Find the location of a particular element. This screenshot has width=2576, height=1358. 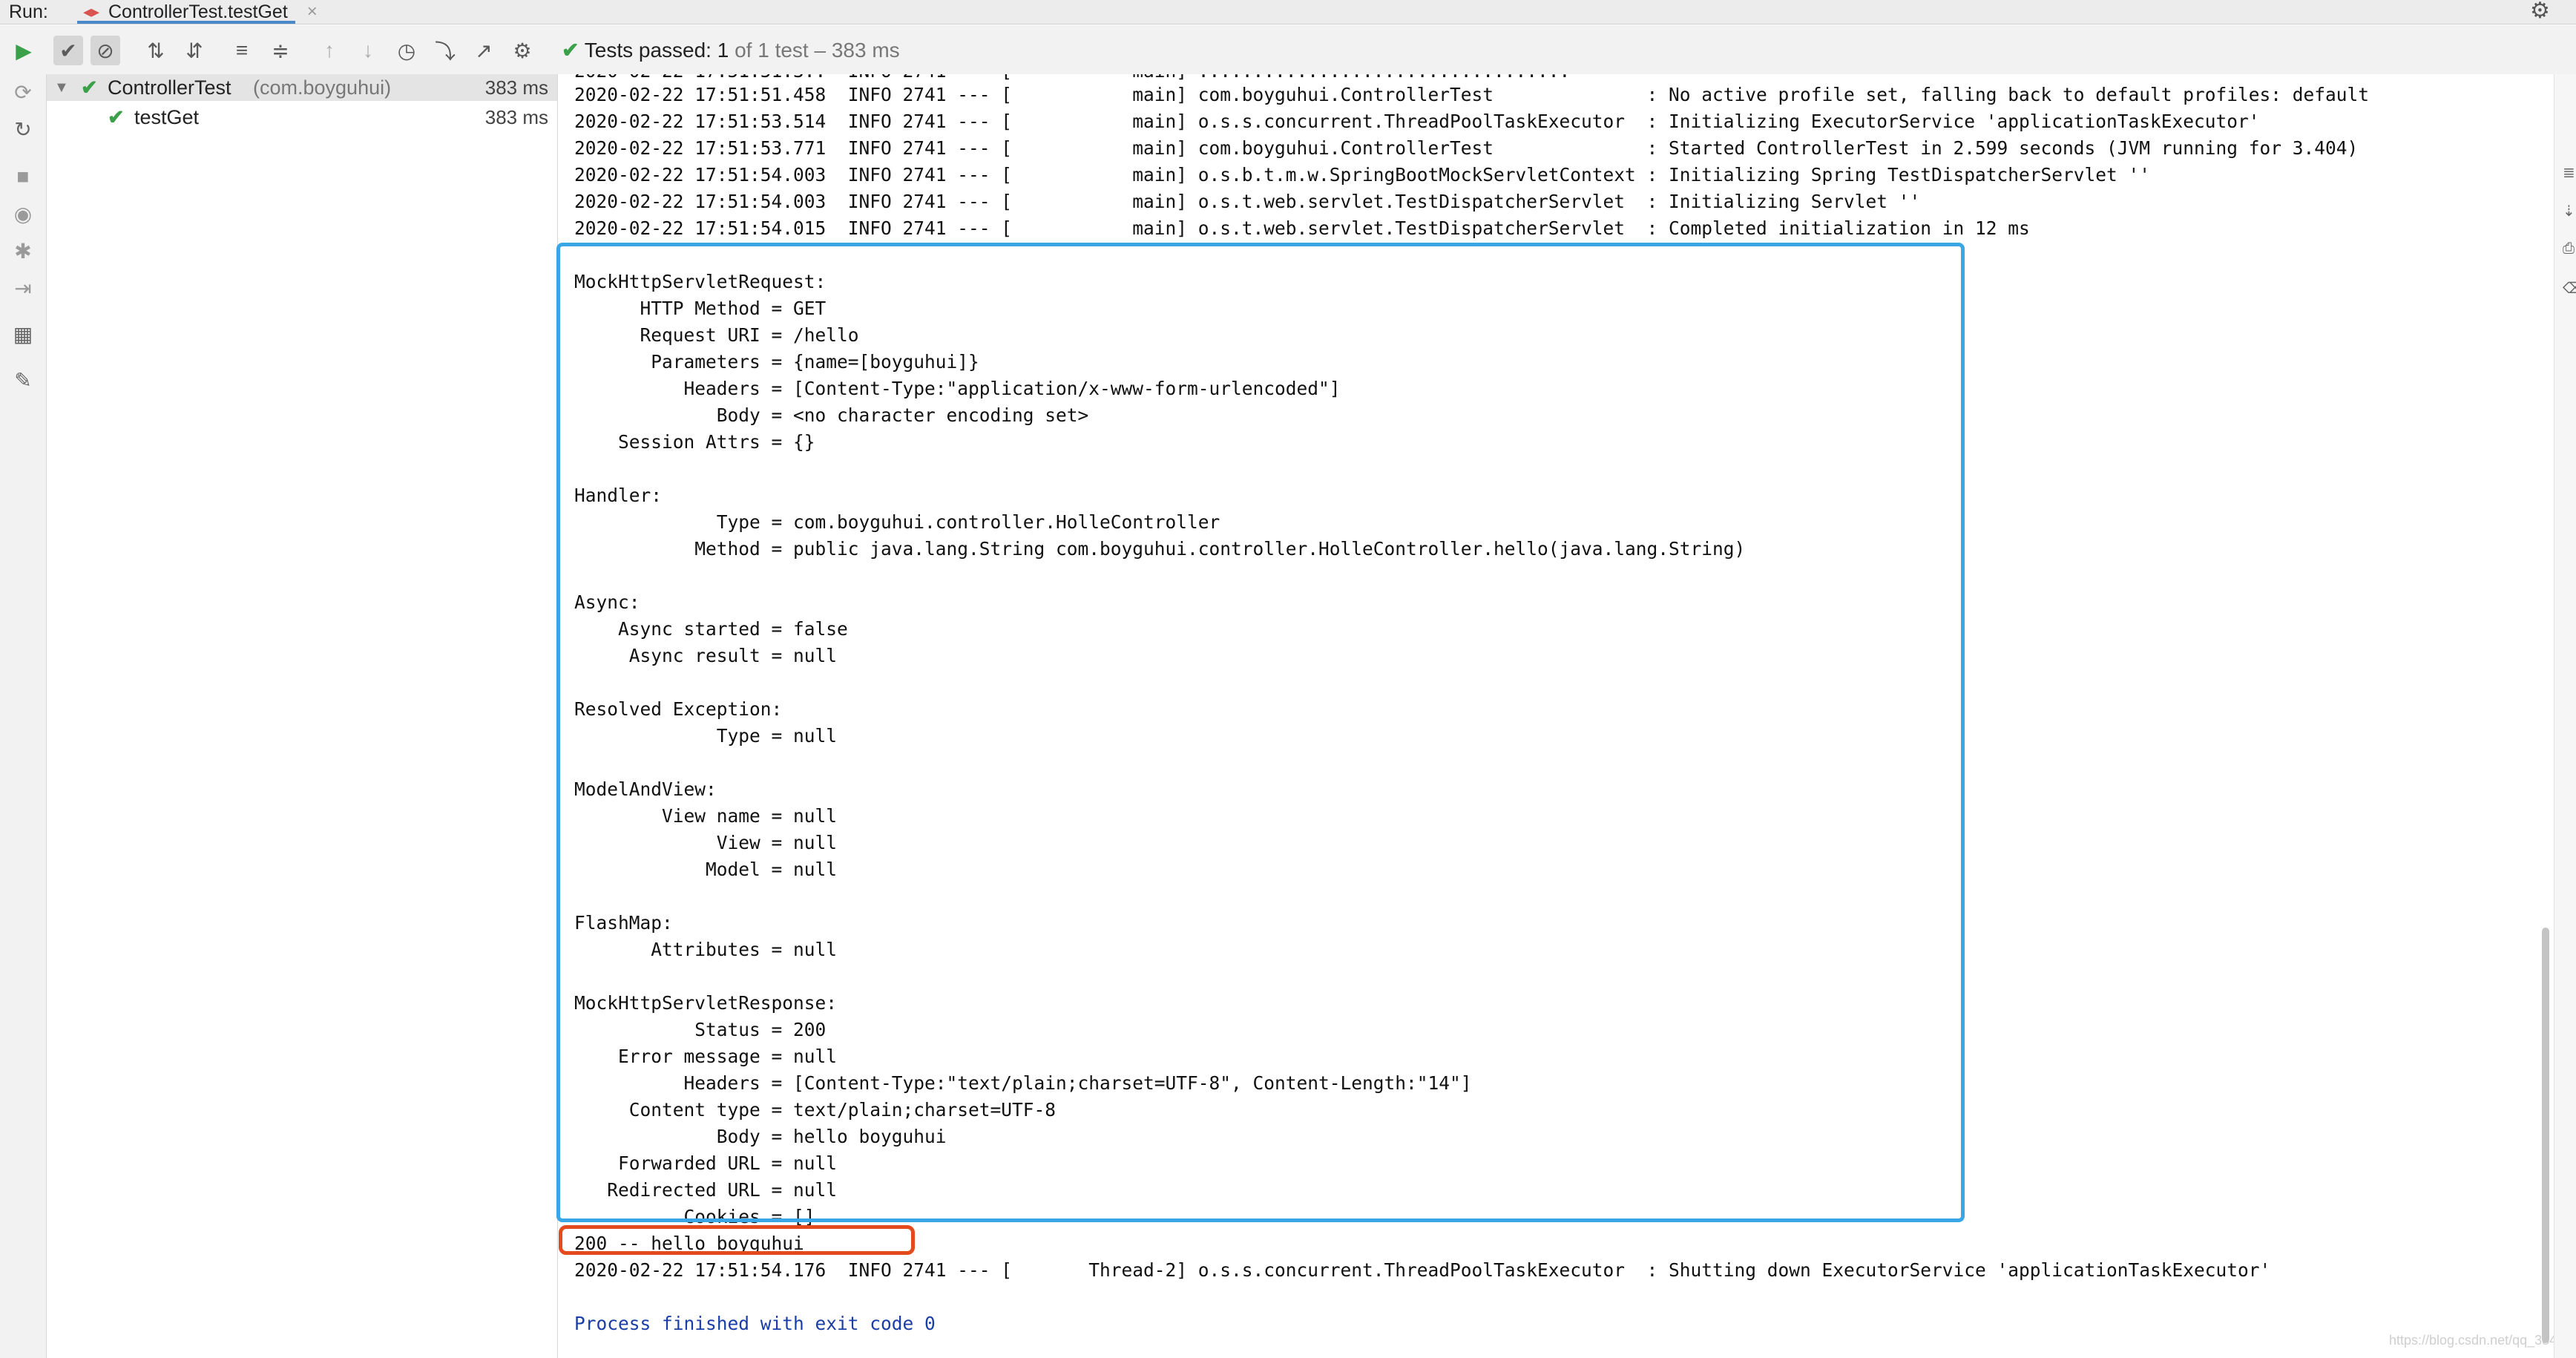

left-action-bar: ⟳ ↻ ■ ◉ ✱ ⇥ ▦ ✎ is located at coordinates (23, 716).